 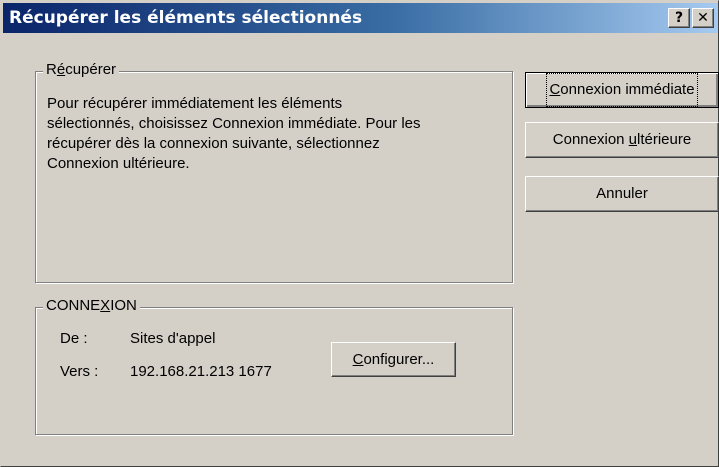 I want to click on legend-text-start: R, so click(x=51, y=69).